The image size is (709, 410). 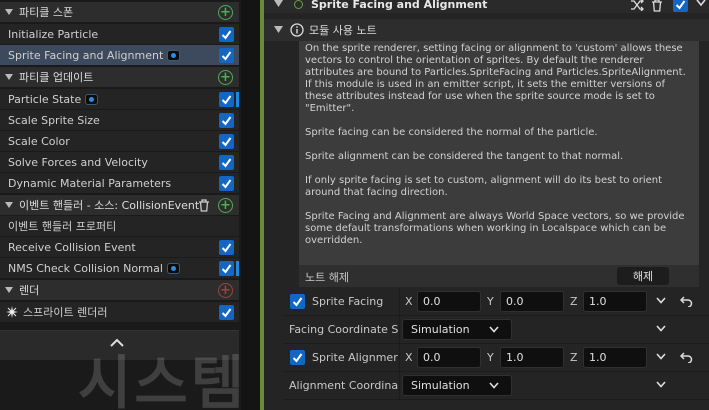 What do you see at coordinates (109, 205) in the screenshot?
I see `category-label: 이벤트 핸들러 - 소스: CollisionEvent` at bounding box center [109, 205].